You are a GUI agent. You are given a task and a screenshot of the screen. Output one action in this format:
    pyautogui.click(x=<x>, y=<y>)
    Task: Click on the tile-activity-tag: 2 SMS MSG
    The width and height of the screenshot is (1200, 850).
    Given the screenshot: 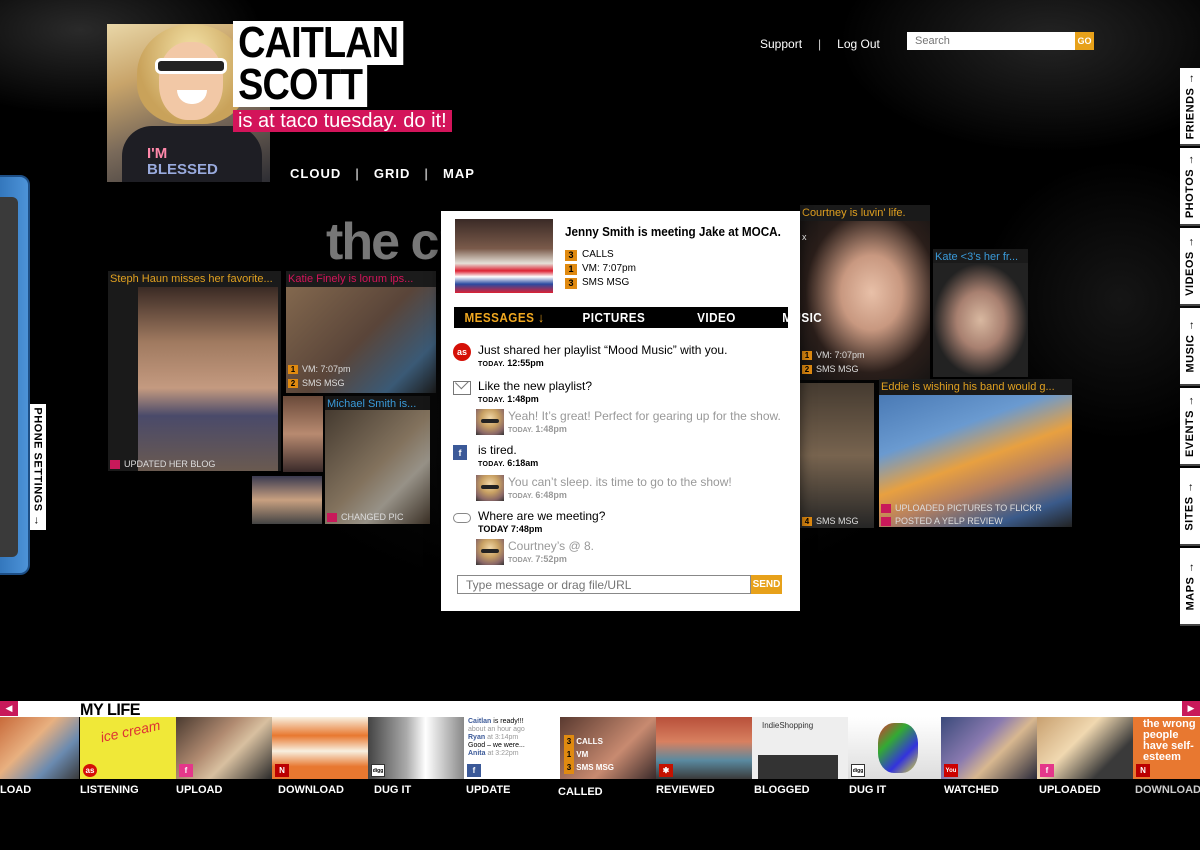 What is the action you would take?
    pyautogui.click(x=830, y=369)
    